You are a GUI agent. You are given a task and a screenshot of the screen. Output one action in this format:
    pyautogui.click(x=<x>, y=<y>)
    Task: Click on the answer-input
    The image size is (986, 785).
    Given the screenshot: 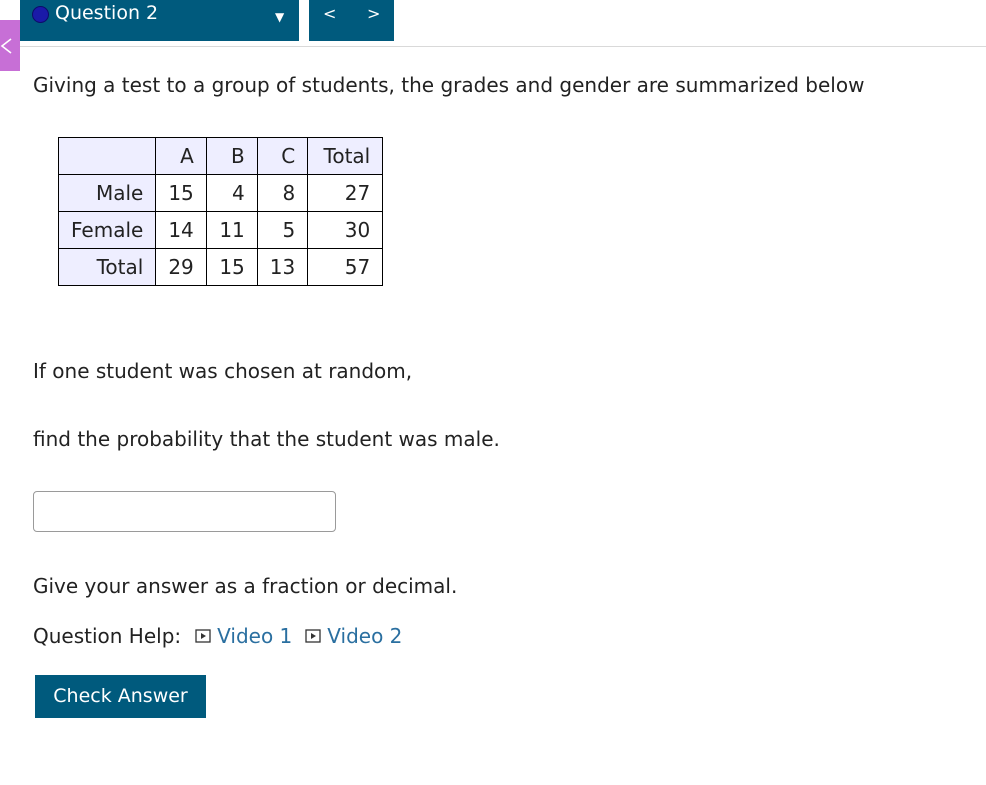 What is the action you would take?
    pyautogui.click(x=184, y=511)
    